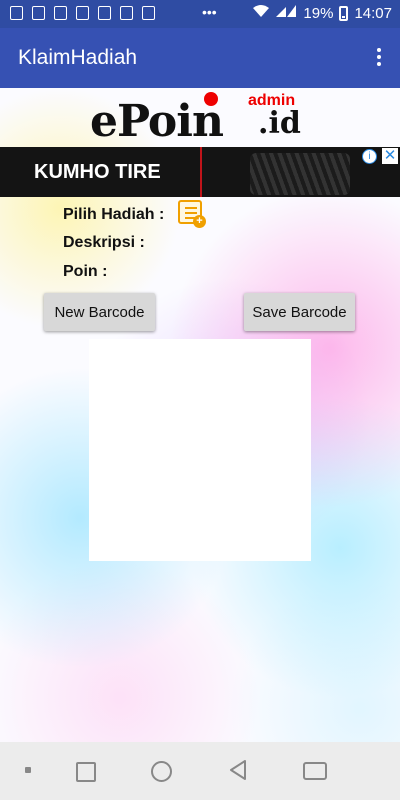 Image resolution: width=400 pixels, height=800 pixels. Describe the element at coordinates (369, 156) in the screenshot. I see `ad-info-icon: i` at that location.